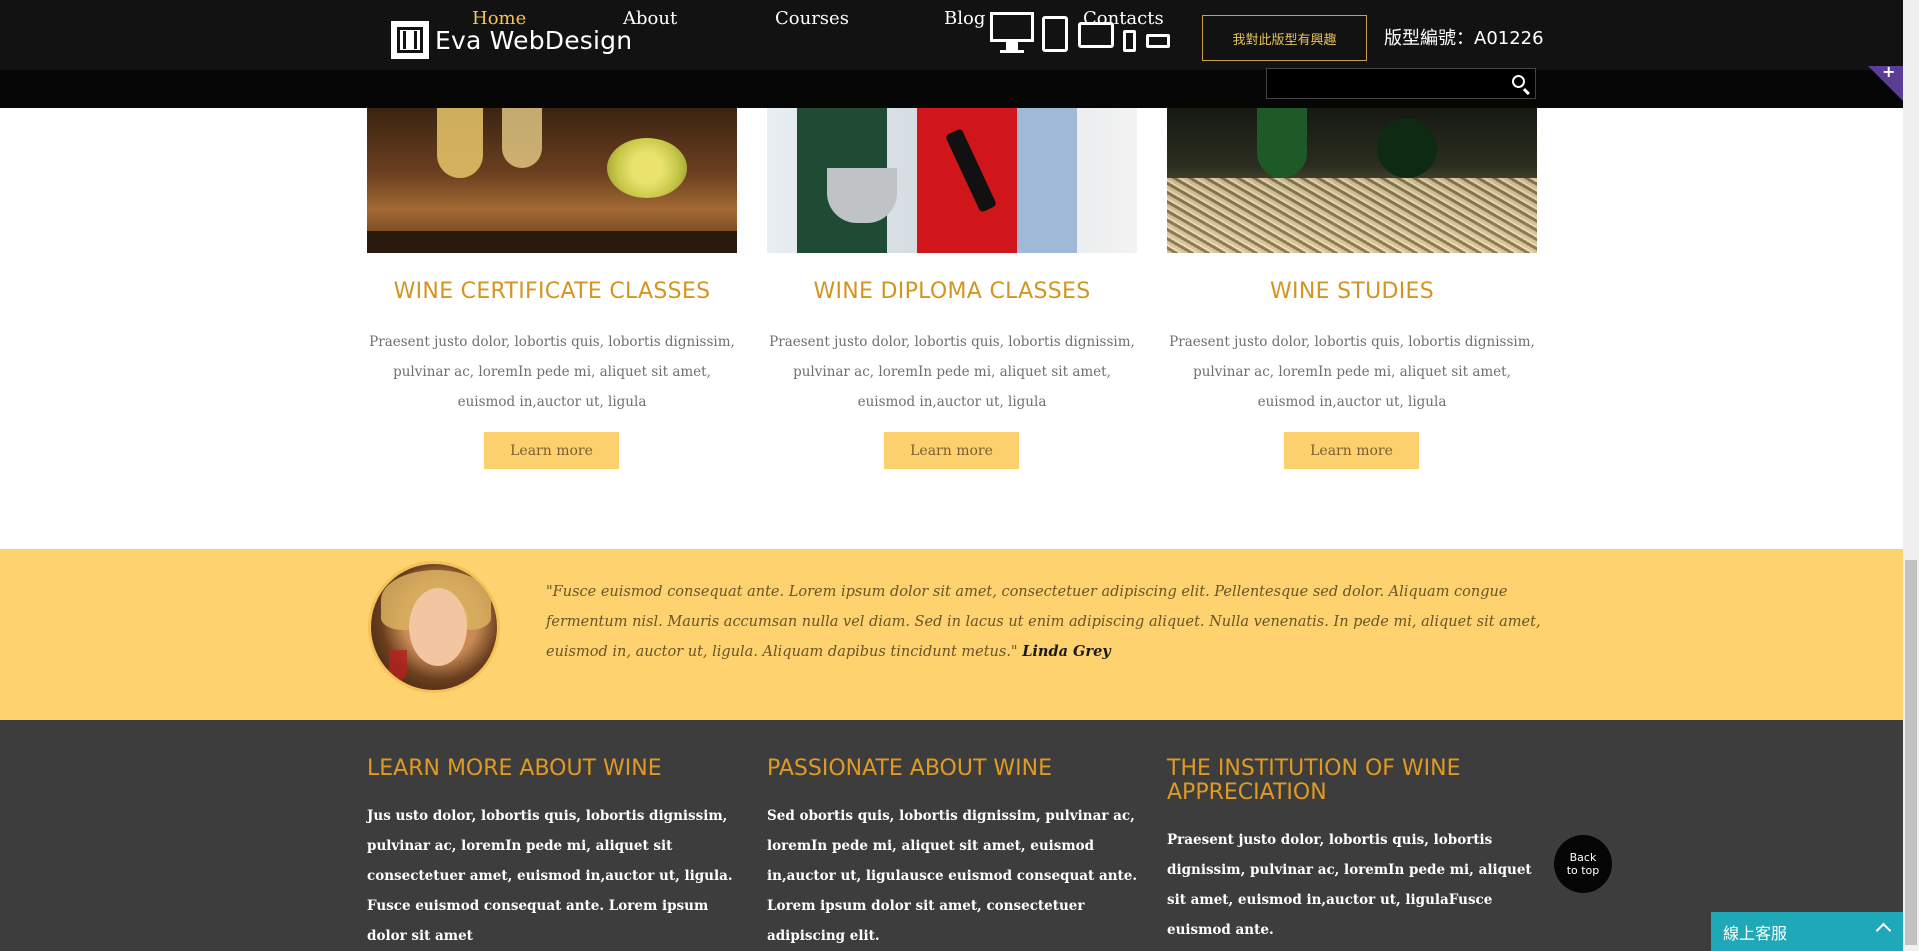 The height and width of the screenshot is (951, 1919). Describe the element at coordinates (1755, 933) in the screenshot. I see `chat-label: 線上客服` at that location.